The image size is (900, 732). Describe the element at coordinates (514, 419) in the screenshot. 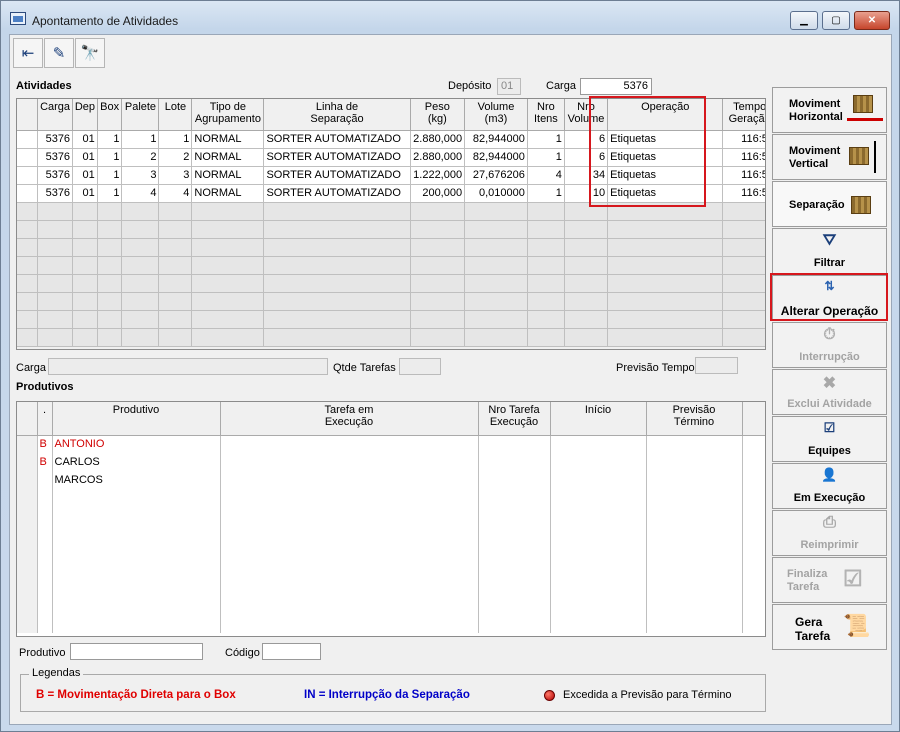

I see `produtivos-col-header: Nro Tarefa Execução` at that location.